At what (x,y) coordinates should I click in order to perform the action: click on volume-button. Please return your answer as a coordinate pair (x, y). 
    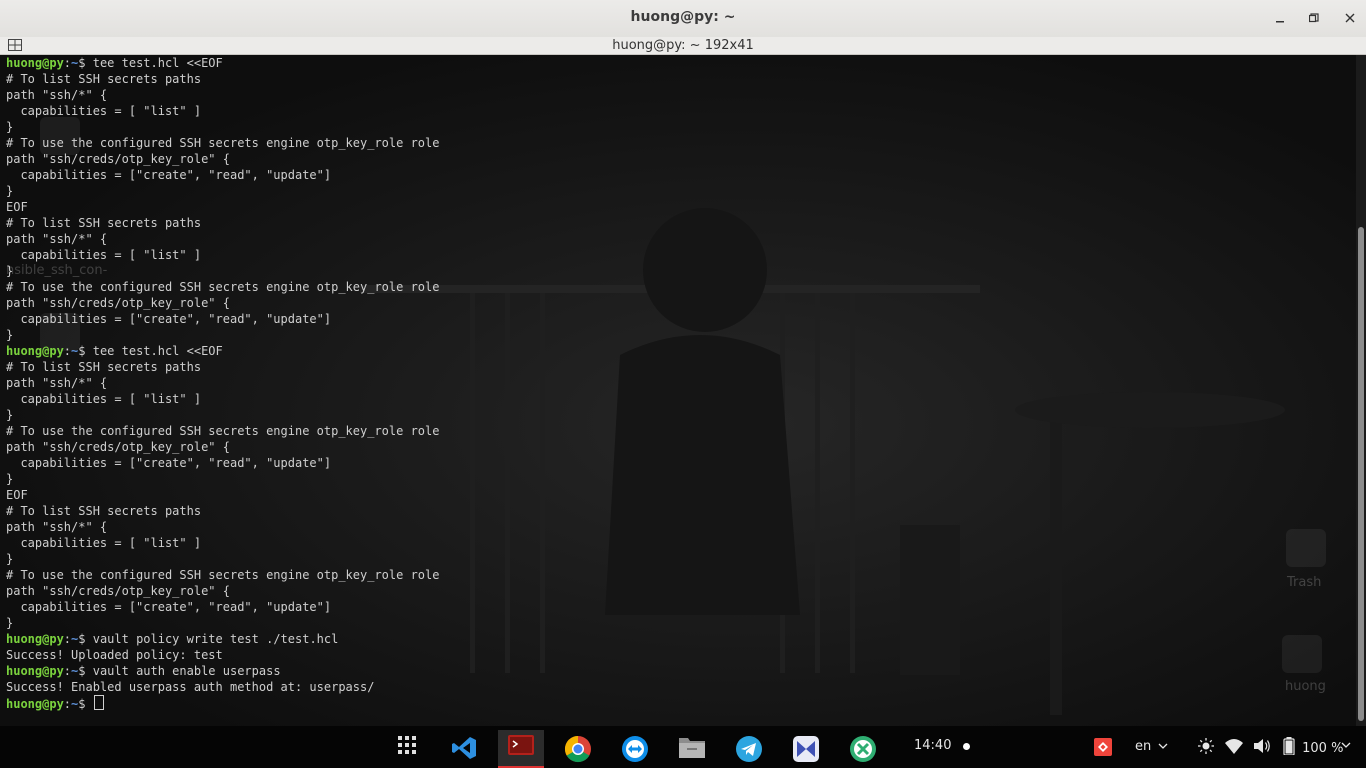
    Looking at the image, I should click on (1262, 748).